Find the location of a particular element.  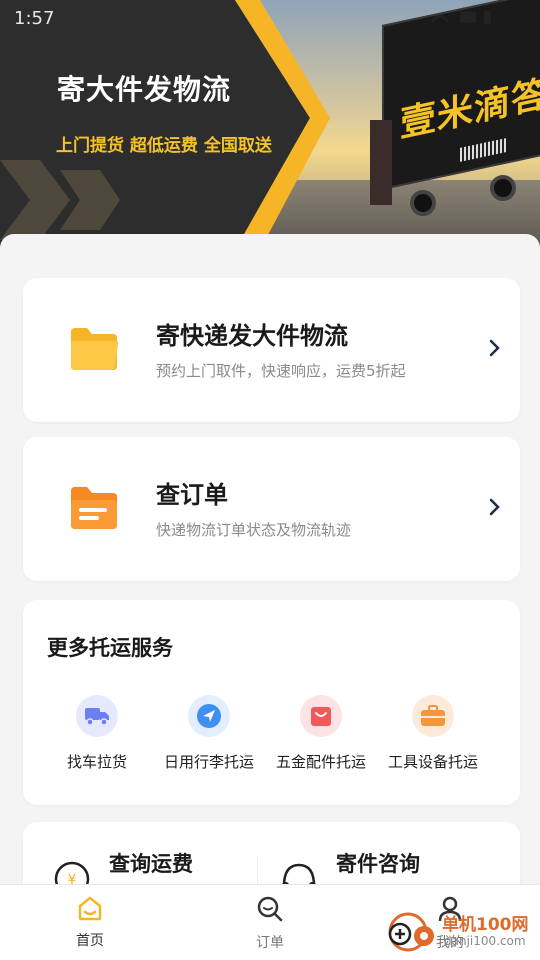

check-orders-title: 查订单 is located at coordinates (192, 495).